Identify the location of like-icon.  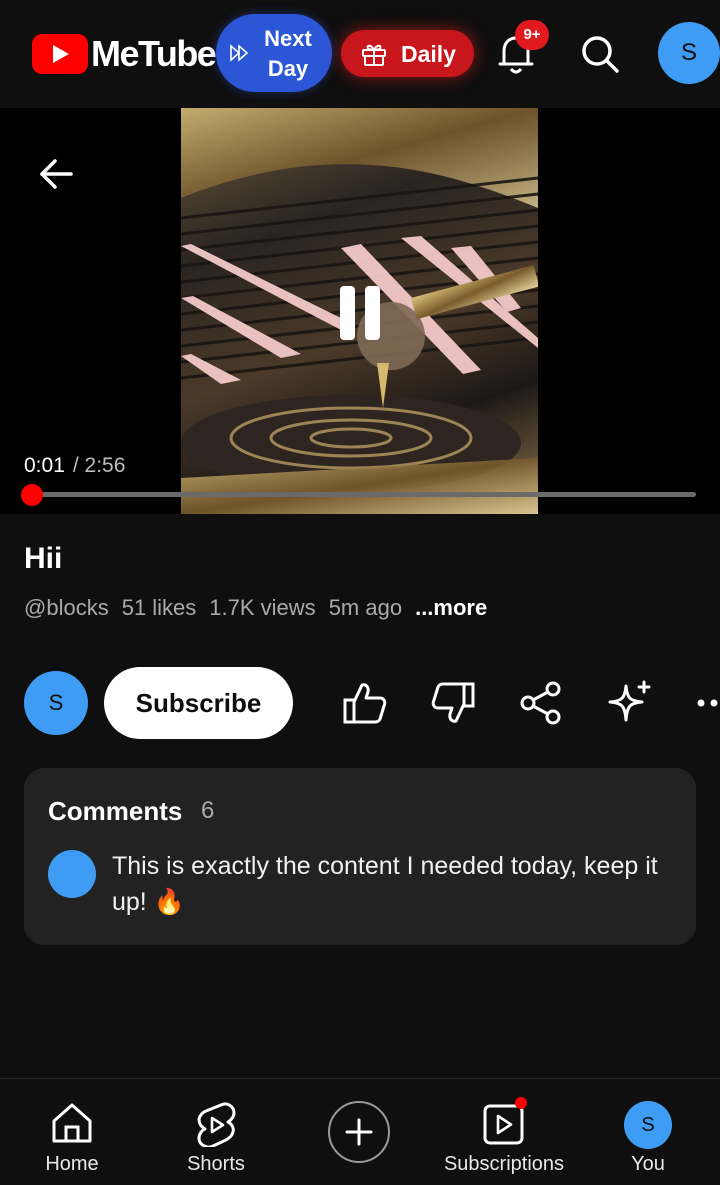
(365, 703).